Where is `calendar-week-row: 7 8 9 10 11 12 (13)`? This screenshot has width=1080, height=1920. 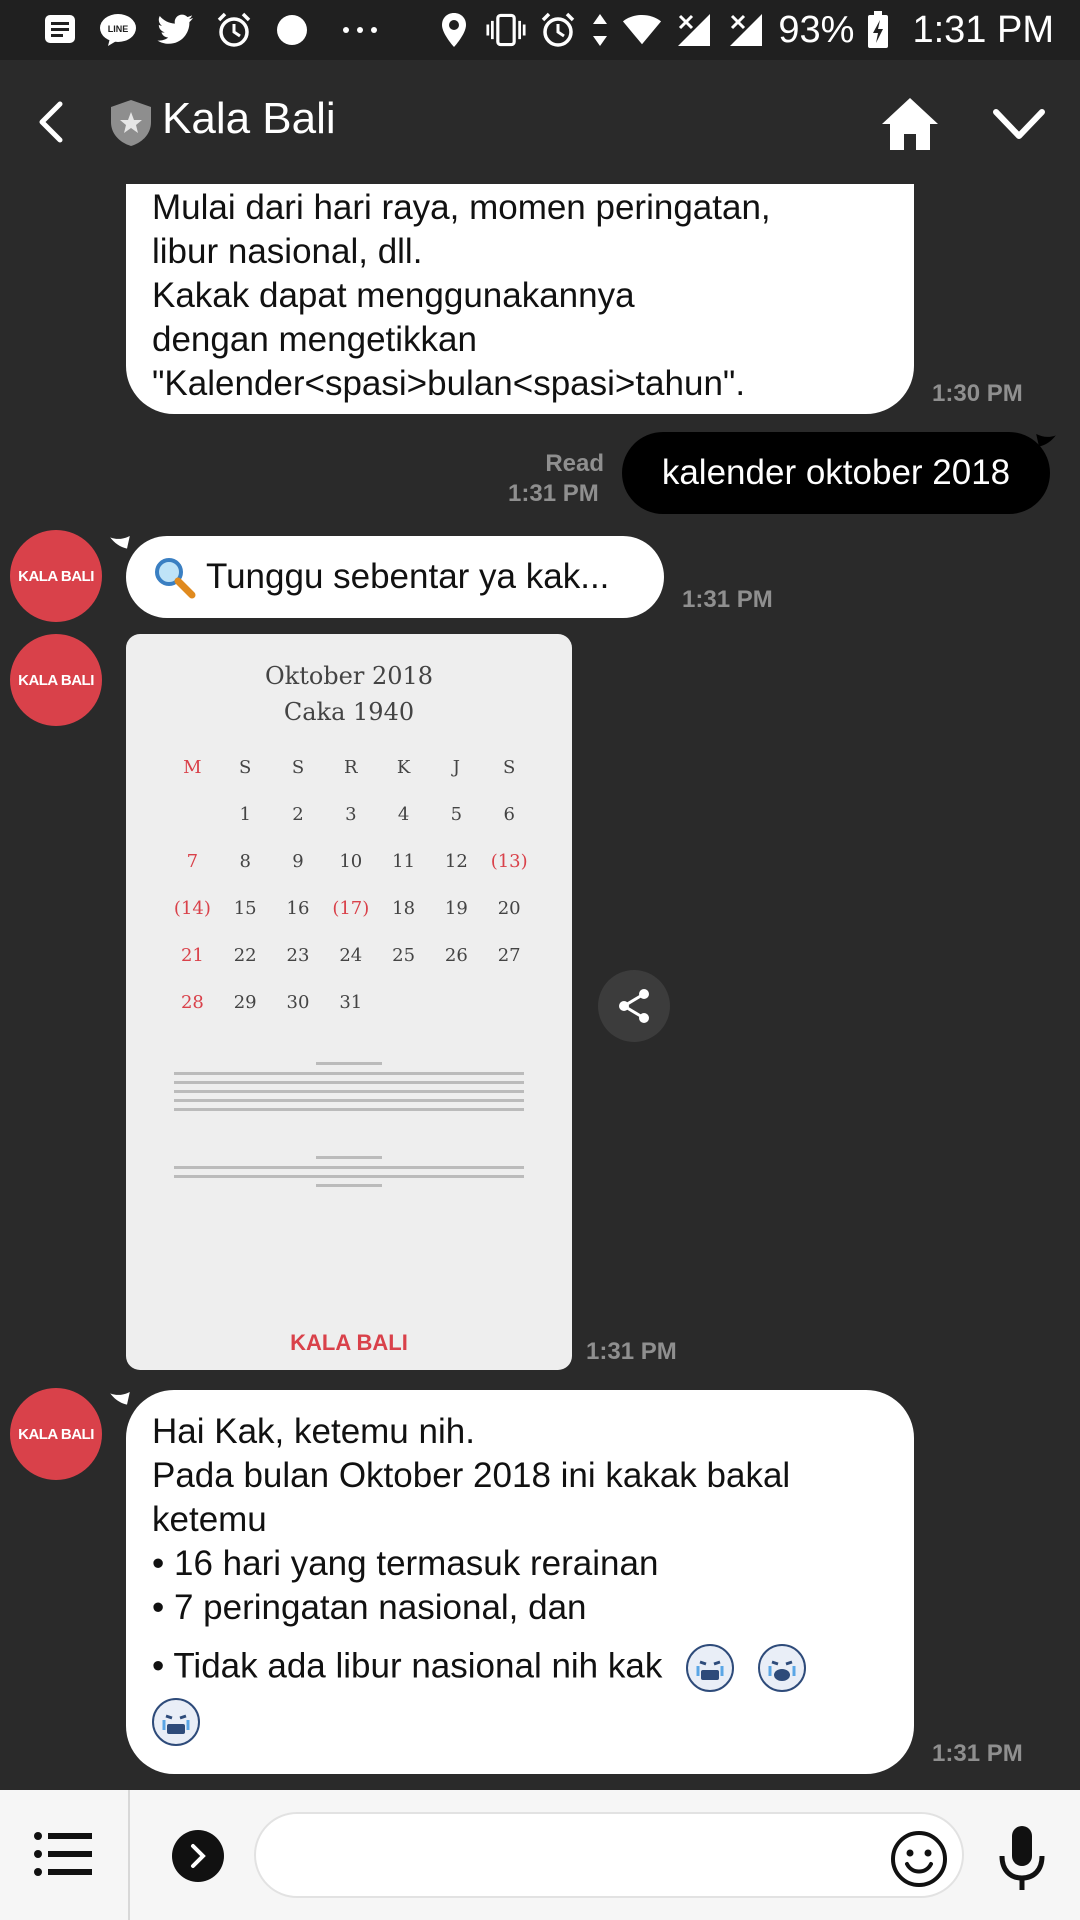 calendar-week-row: 7 8 9 10 11 12 (13) is located at coordinates (351, 861).